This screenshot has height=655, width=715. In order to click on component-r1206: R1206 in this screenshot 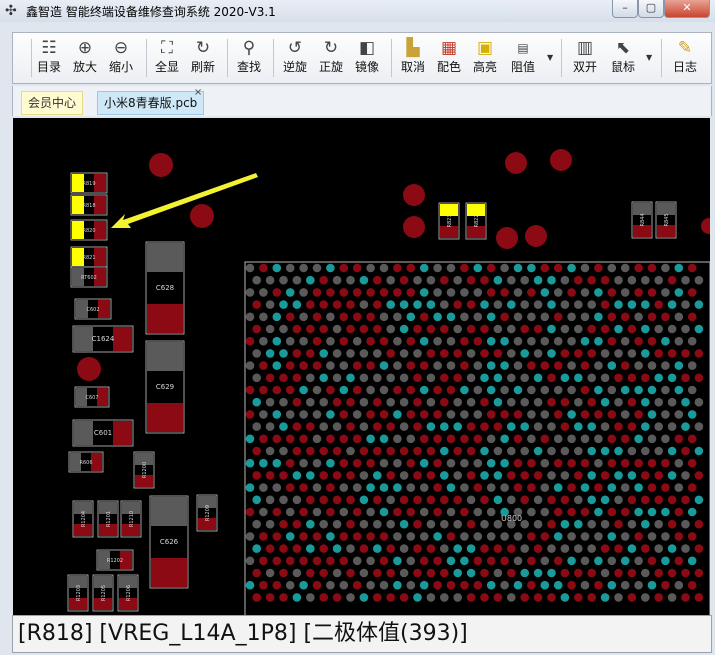, I will do `click(128, 593)`.